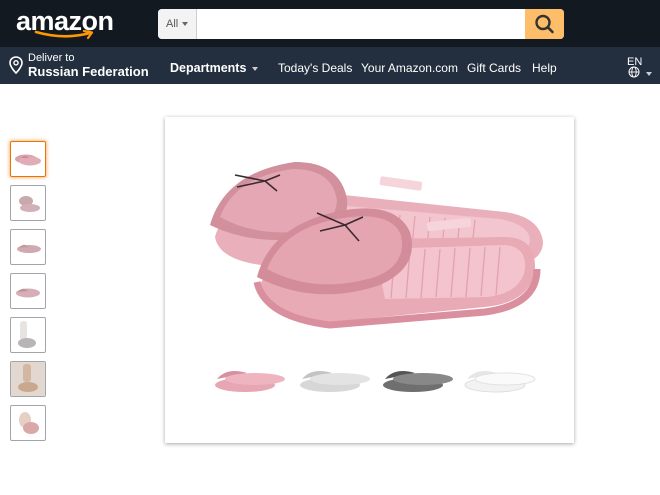  I want to click on top-navigation-bar: amazon All, so click(330, 23).